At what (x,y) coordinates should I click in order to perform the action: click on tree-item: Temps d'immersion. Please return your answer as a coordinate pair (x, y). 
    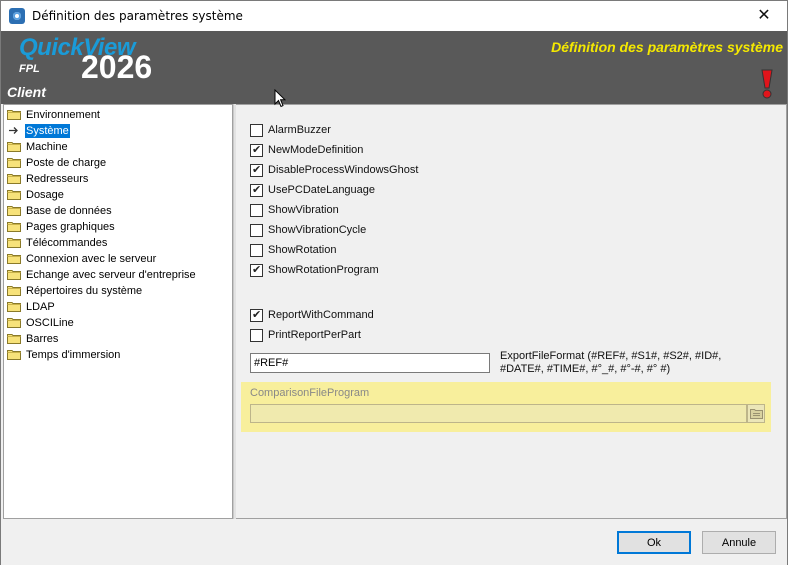
    Looking at the image, I should click on (118, 355).